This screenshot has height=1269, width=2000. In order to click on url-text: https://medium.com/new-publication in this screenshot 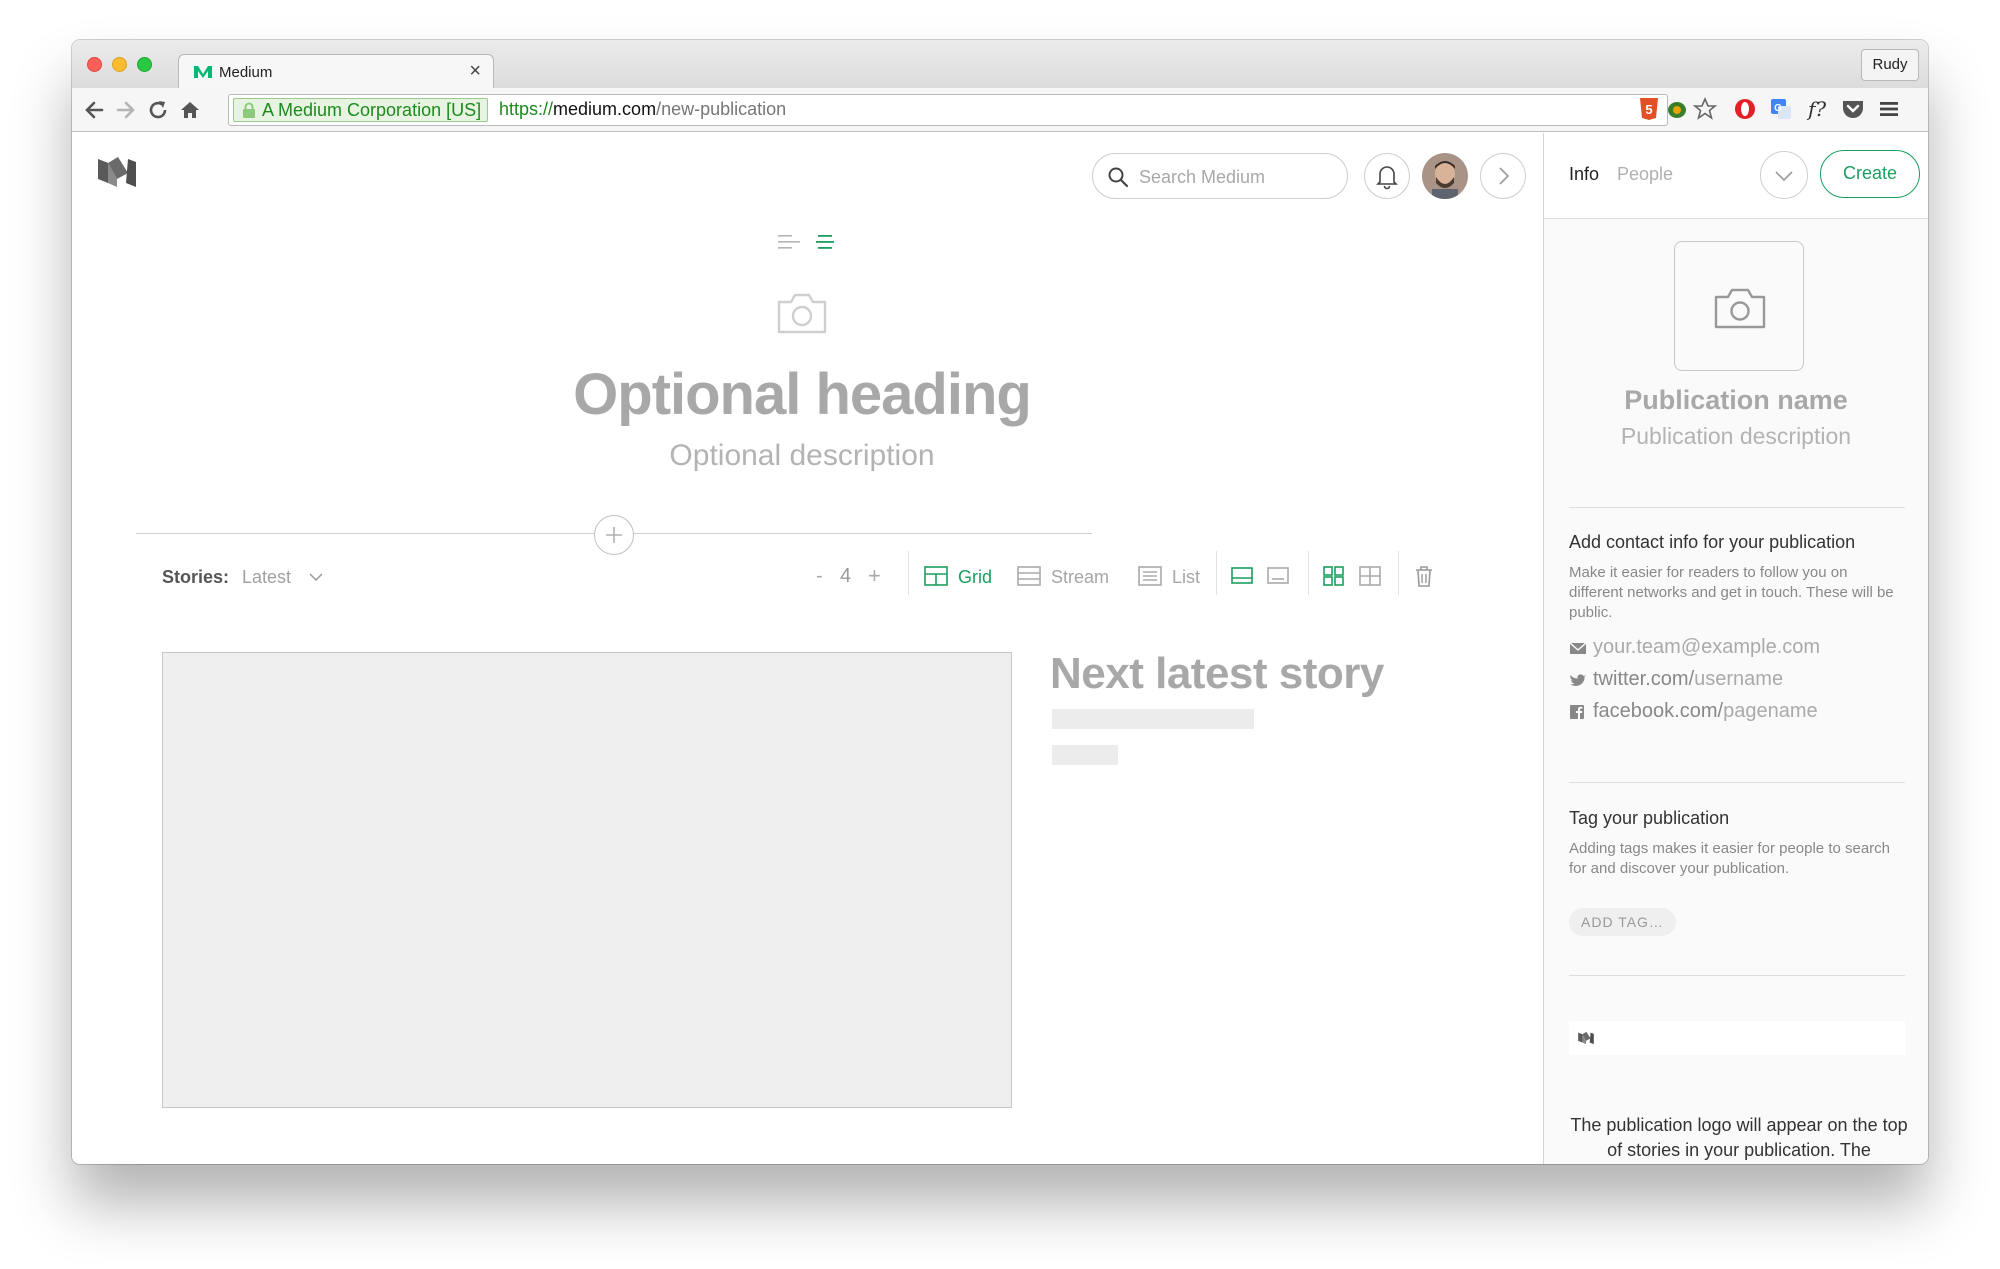, I will do `click(642, 109)`.